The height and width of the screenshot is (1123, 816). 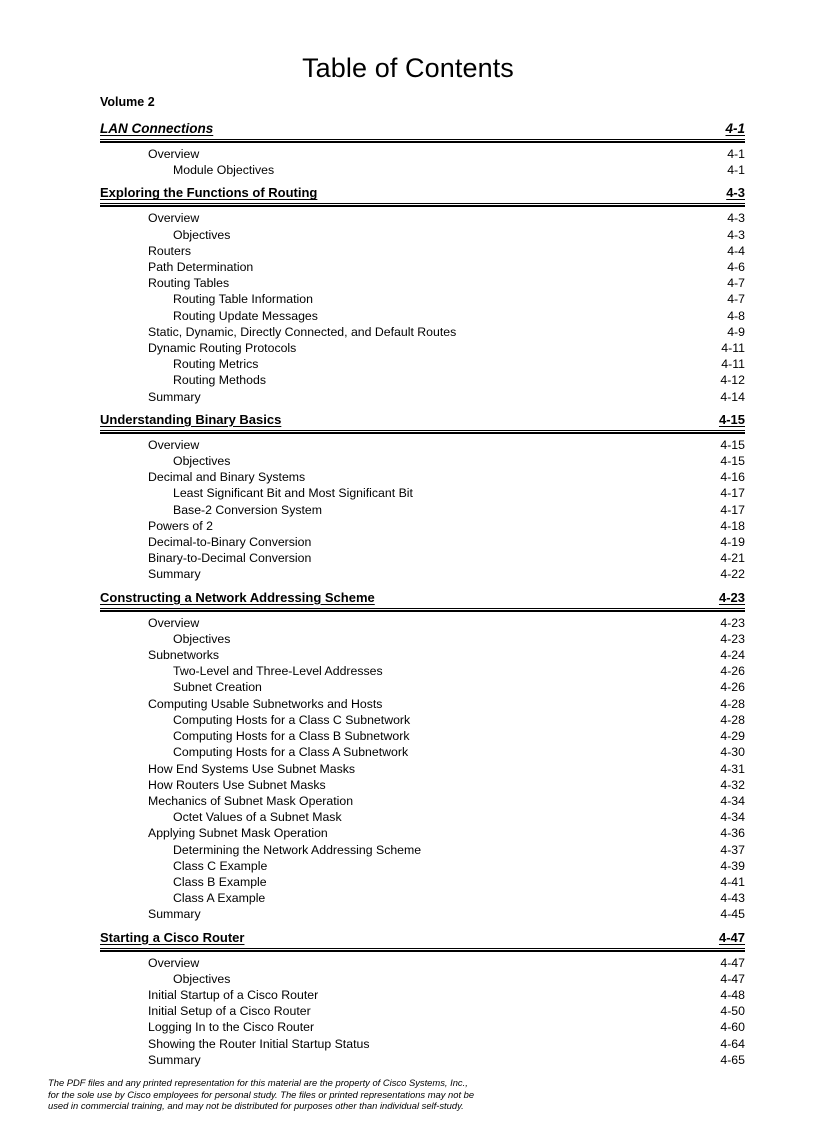 I want to click on toc-entry: Decimal and Binary Systems 4-16, so click(x=422, y=477).